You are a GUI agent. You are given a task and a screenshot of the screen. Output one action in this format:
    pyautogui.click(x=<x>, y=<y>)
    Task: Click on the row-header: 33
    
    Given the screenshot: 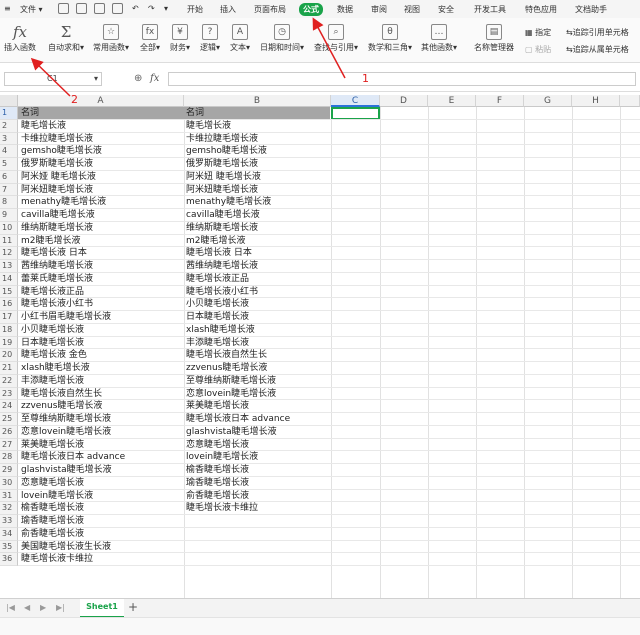 What is the action you would take?
    pyautogui.click(x=9, y=521)
    